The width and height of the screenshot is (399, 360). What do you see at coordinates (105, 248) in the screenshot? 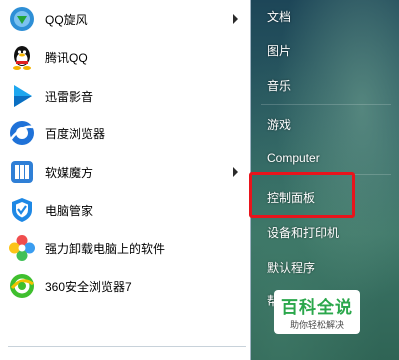
I see `program-label: 强力卸载电脑上的软件` at bounding box center [105, 248].